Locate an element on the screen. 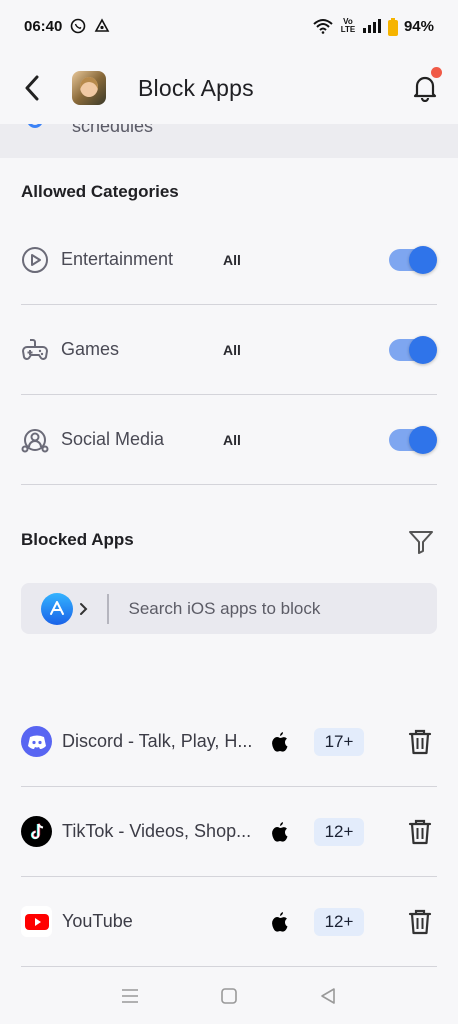  back-nav-button is located at coordinates (328, 996).